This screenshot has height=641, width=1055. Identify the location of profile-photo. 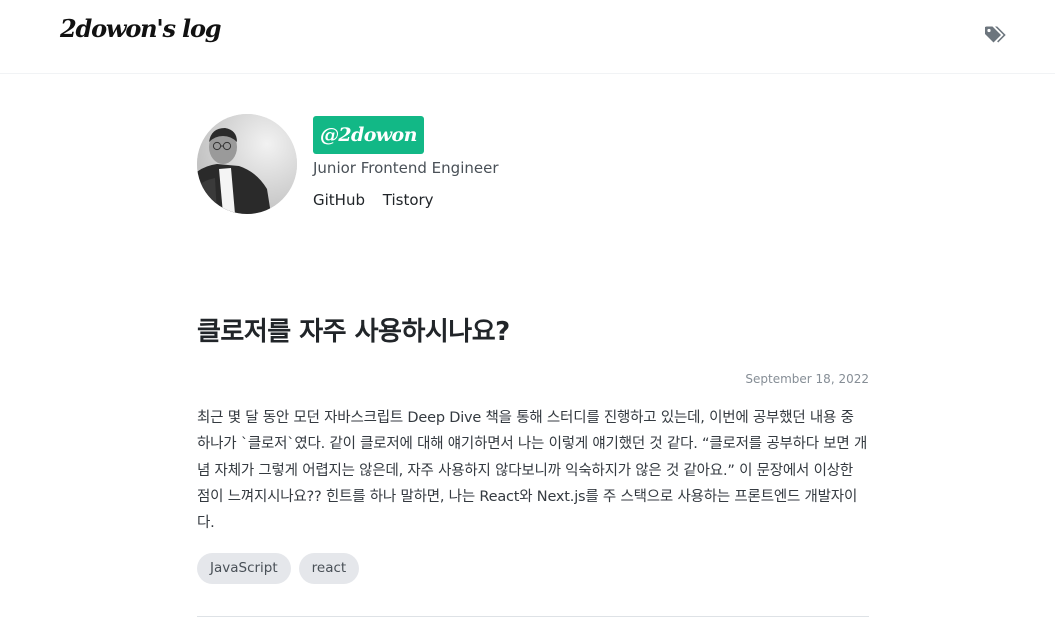
(247, 164).